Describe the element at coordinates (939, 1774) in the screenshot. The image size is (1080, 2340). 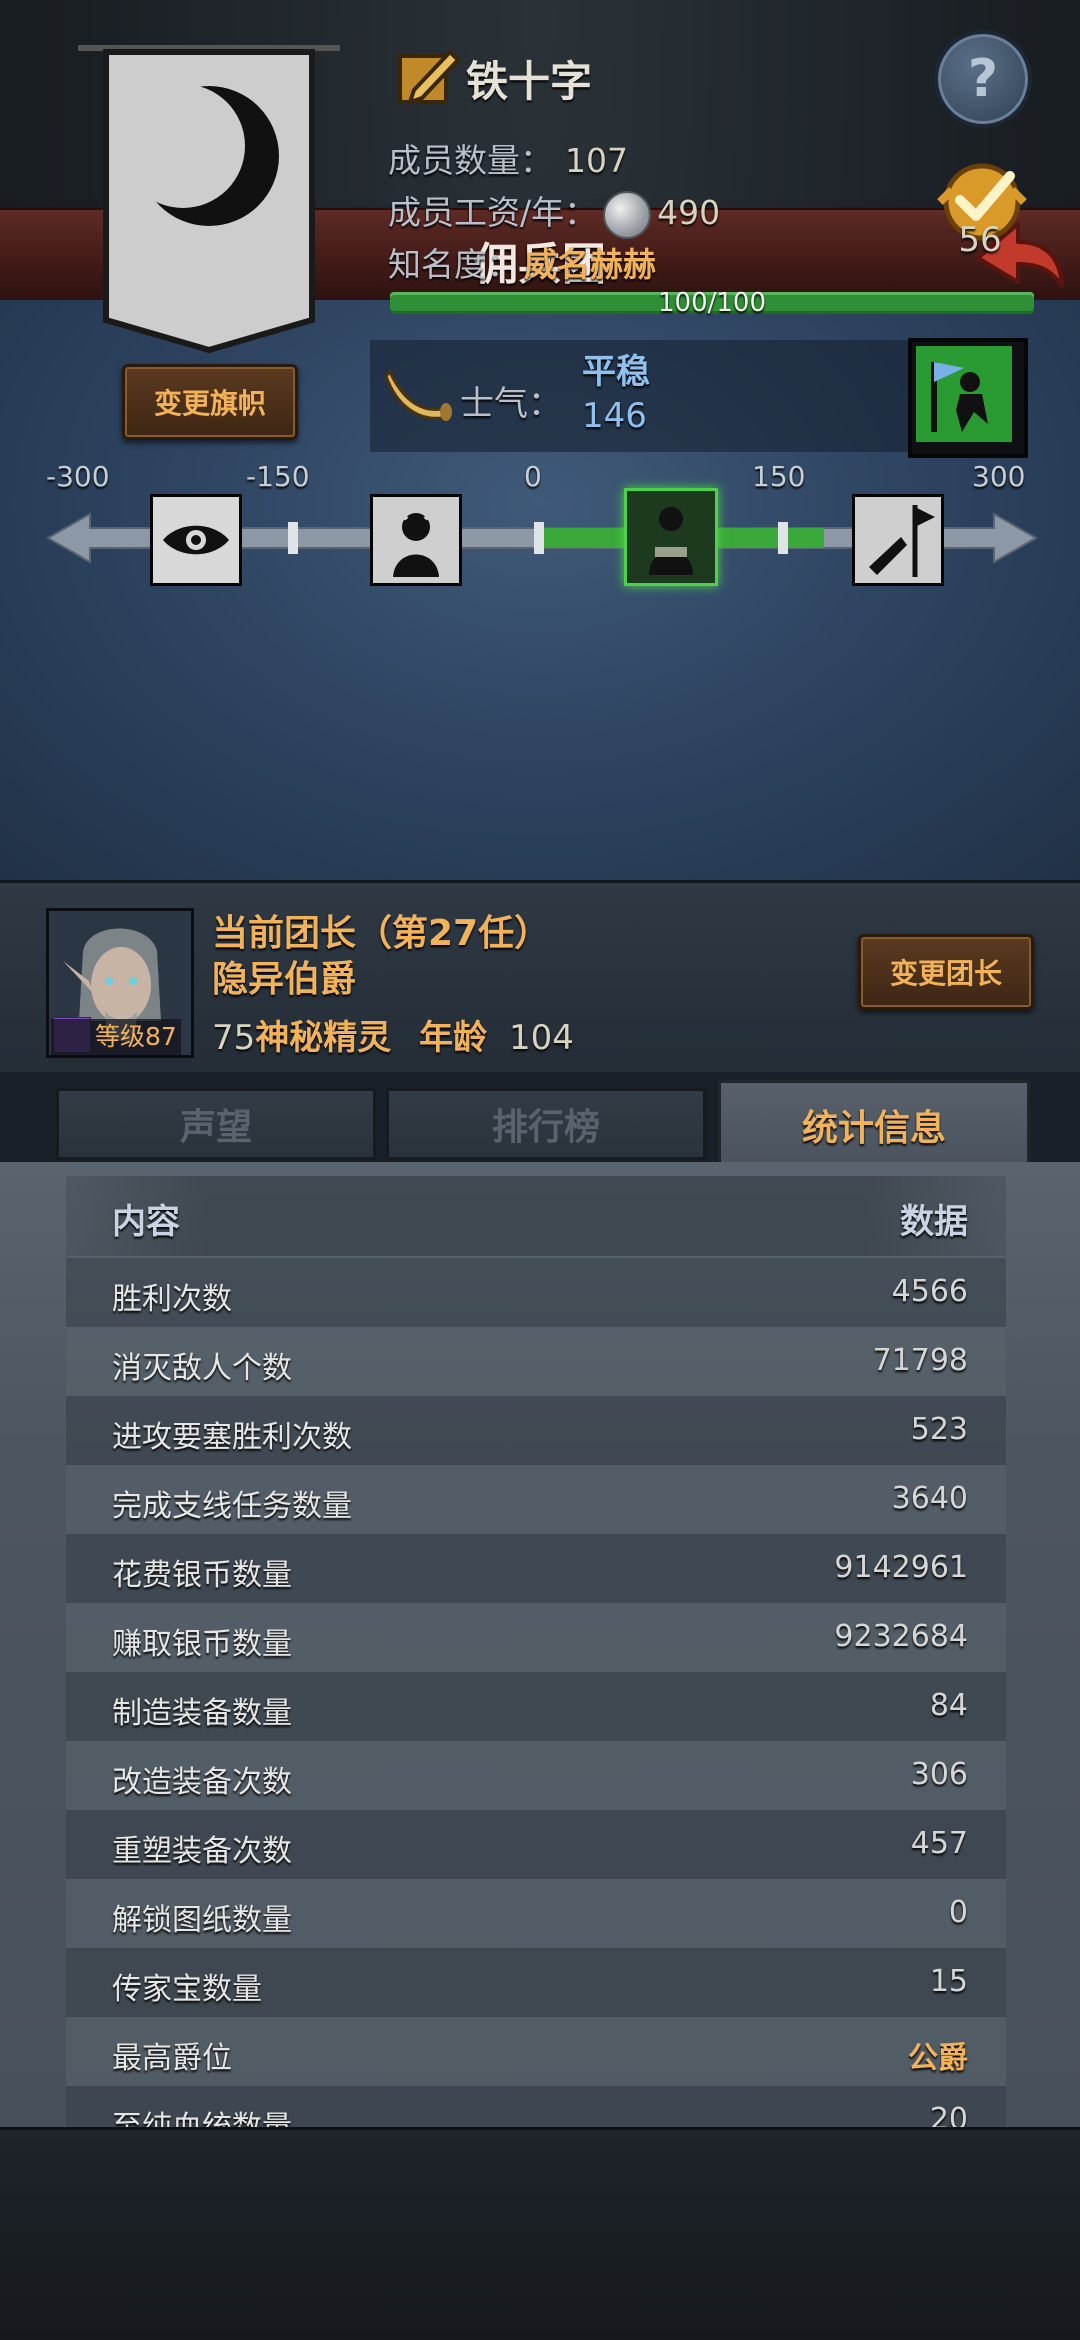
I see `row-value: 306` at that location.